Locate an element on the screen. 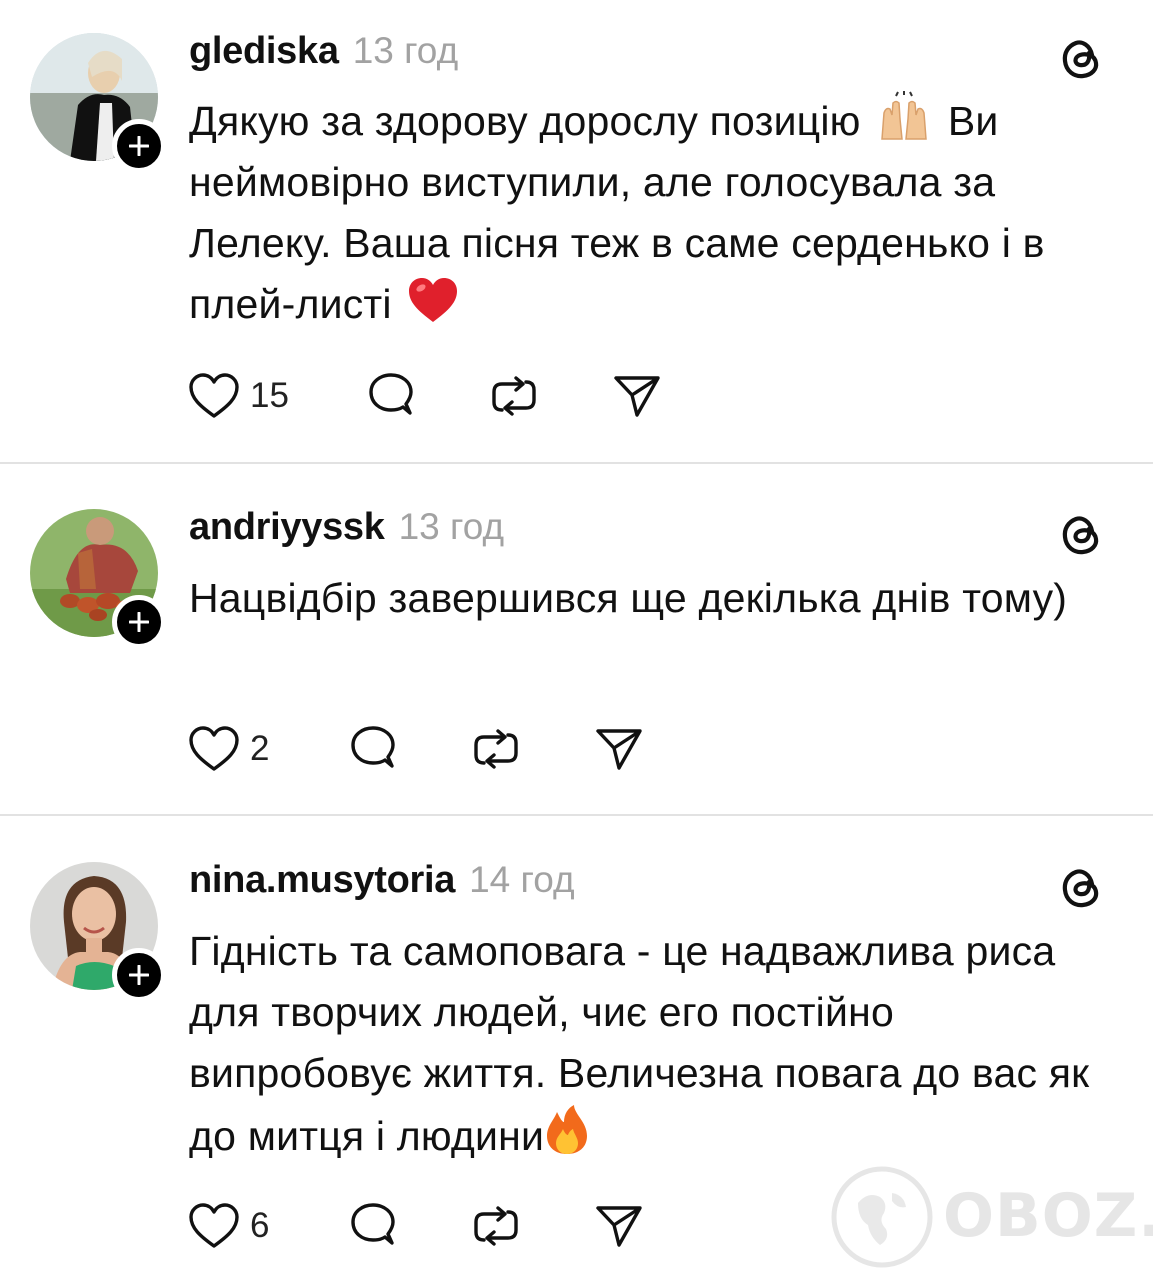  oboz-watermark: OBOZ.UA is located at coordinates (990, 1217).